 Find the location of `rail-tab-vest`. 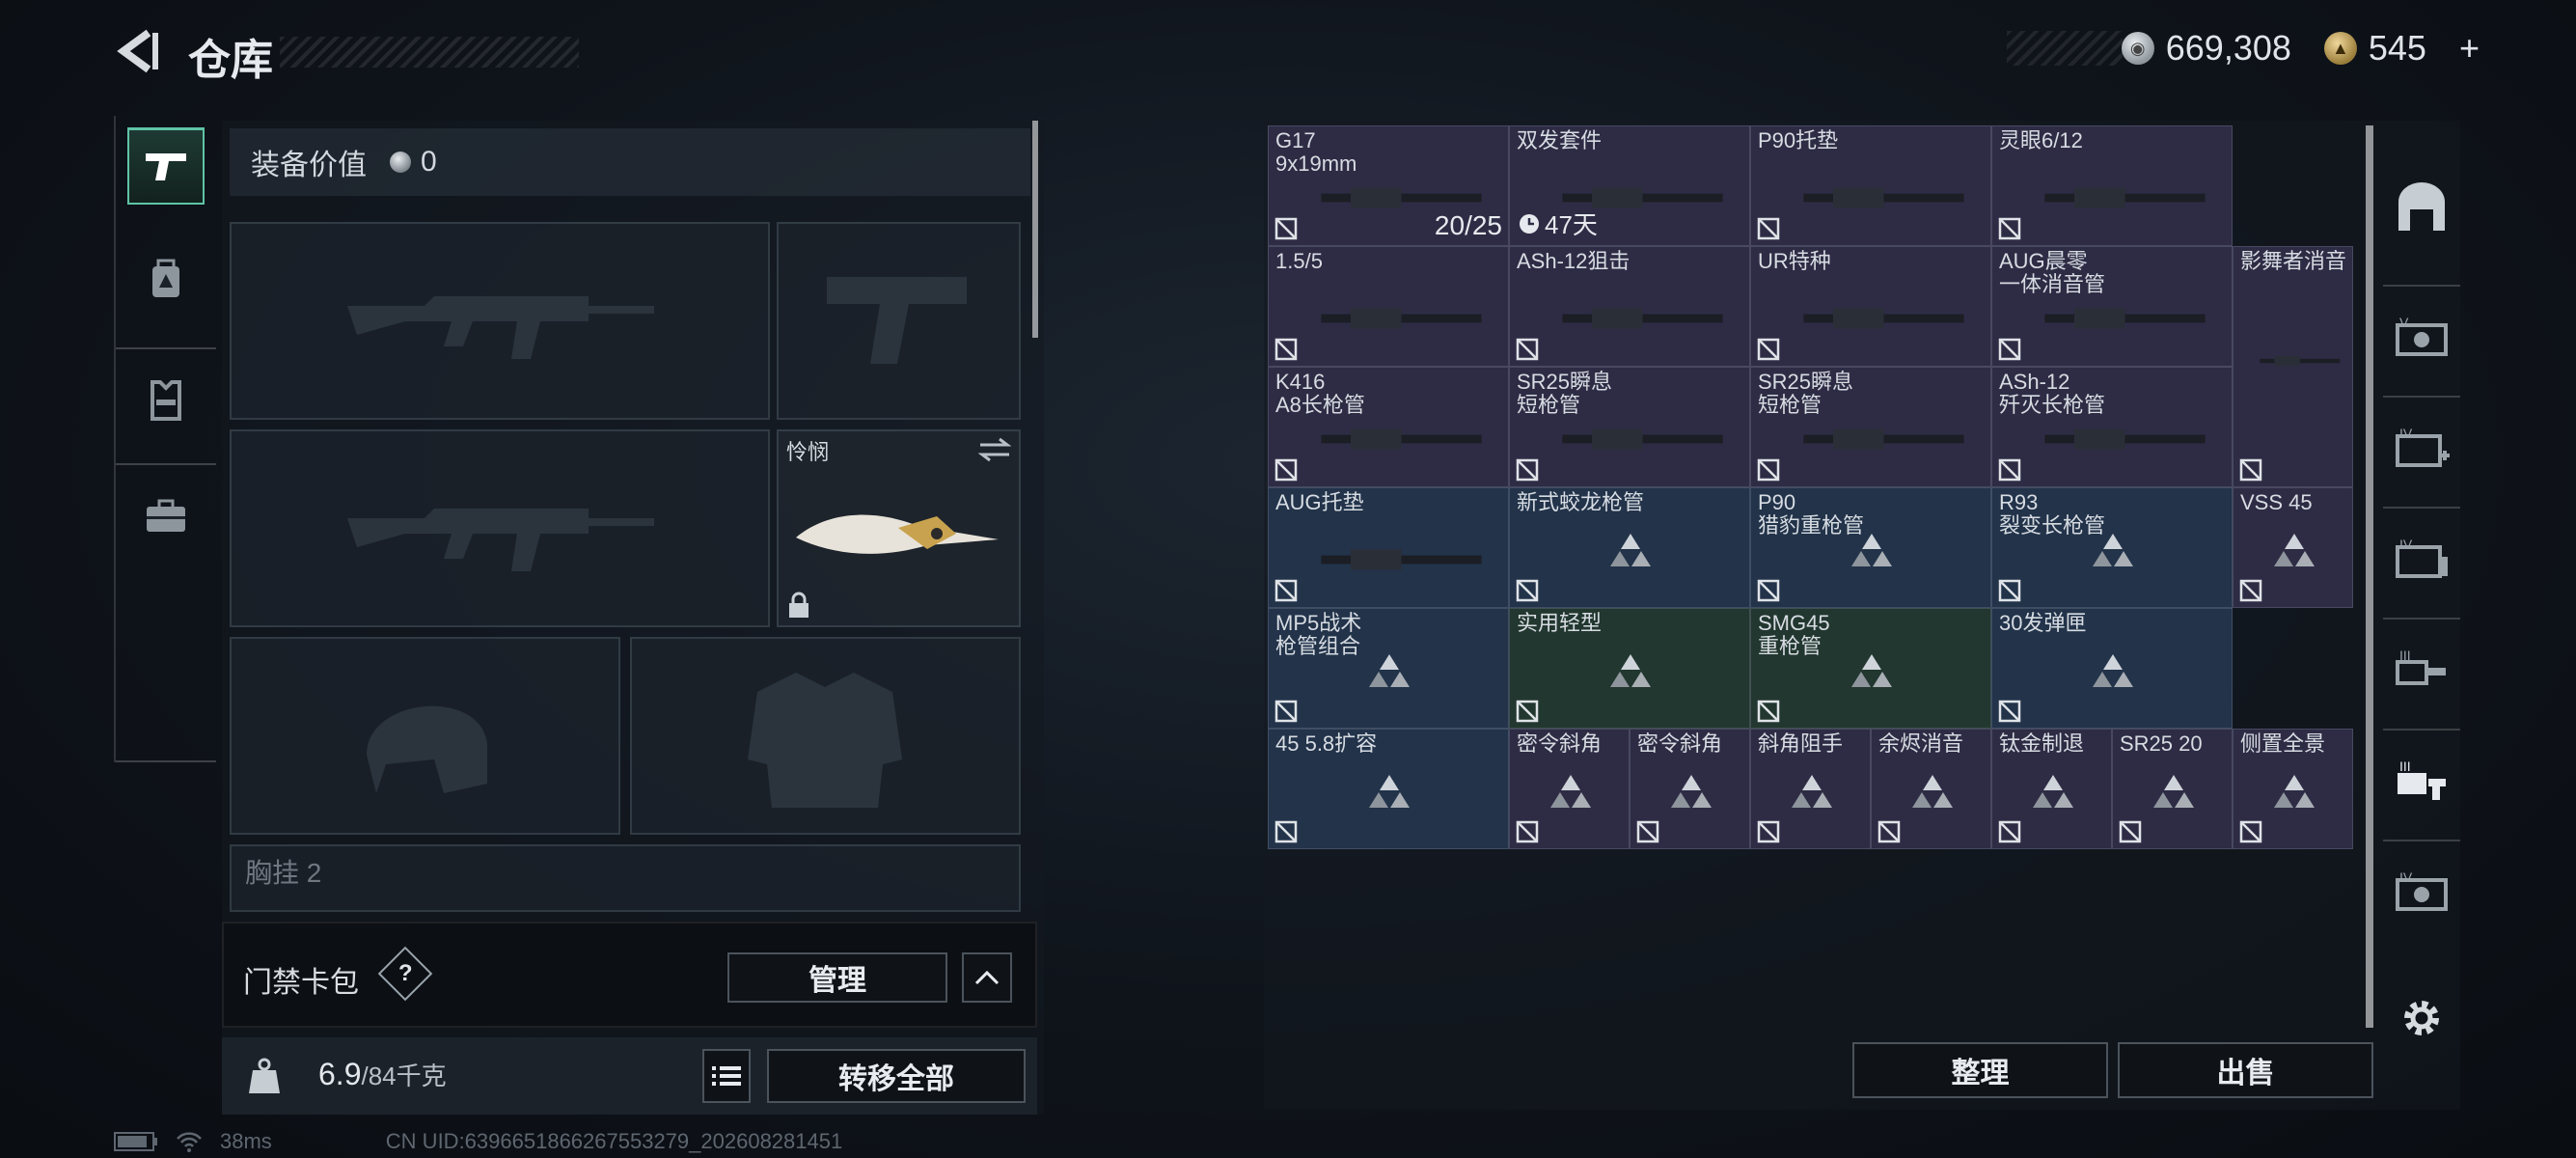

rail-tab-vest is located at coordinates (166, 400).